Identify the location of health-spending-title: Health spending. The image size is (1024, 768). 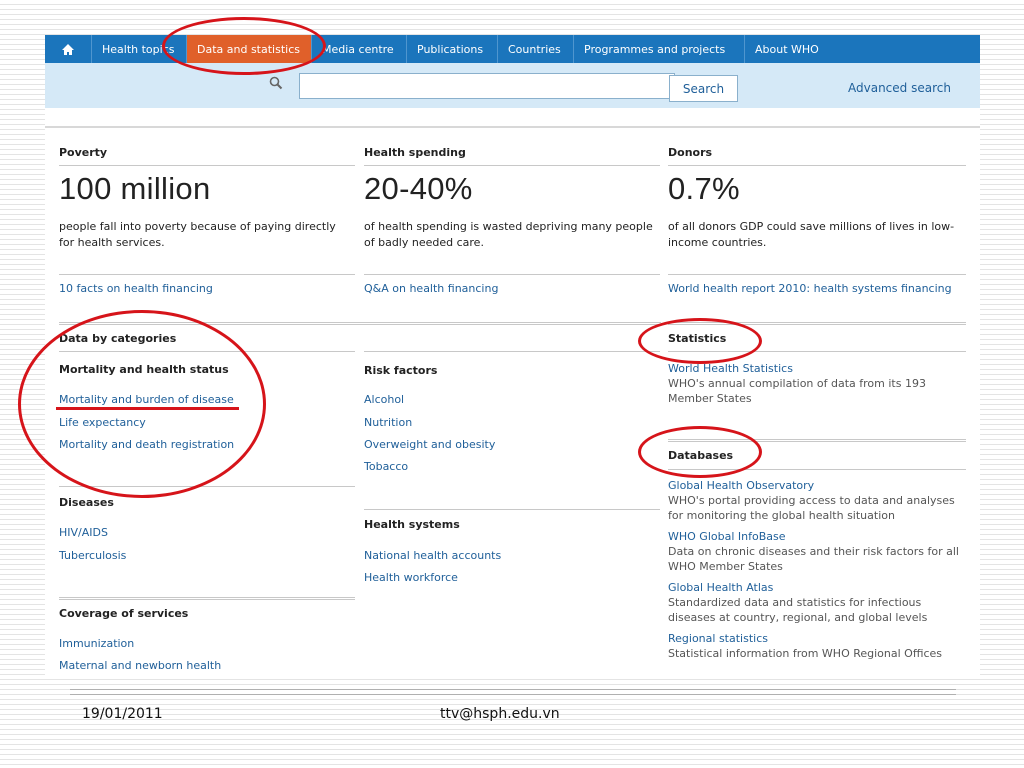
(415, 152).